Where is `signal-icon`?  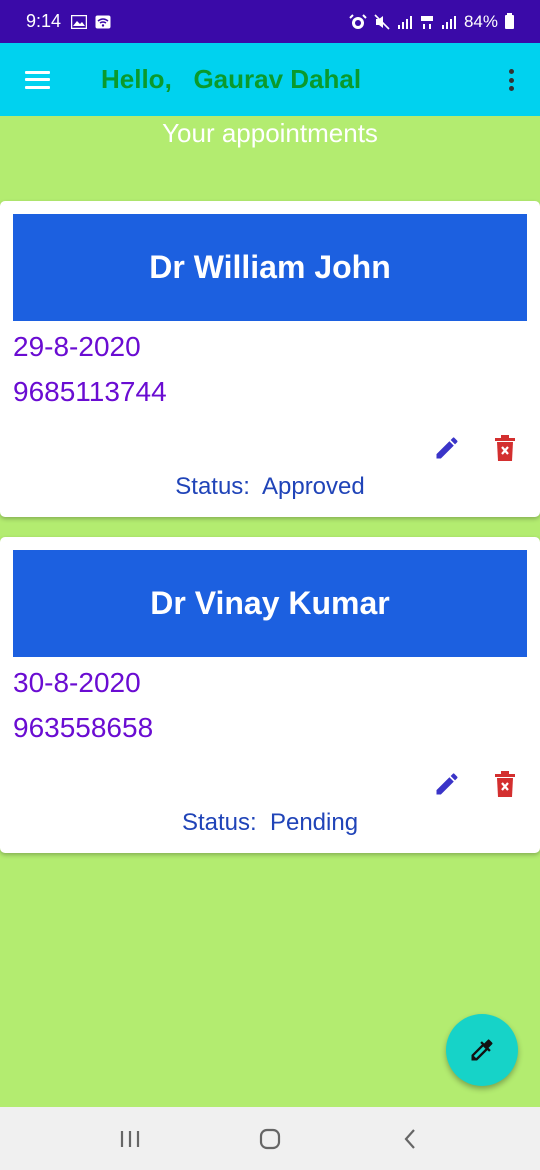
signal-icon is located at coordinates (404, 22).